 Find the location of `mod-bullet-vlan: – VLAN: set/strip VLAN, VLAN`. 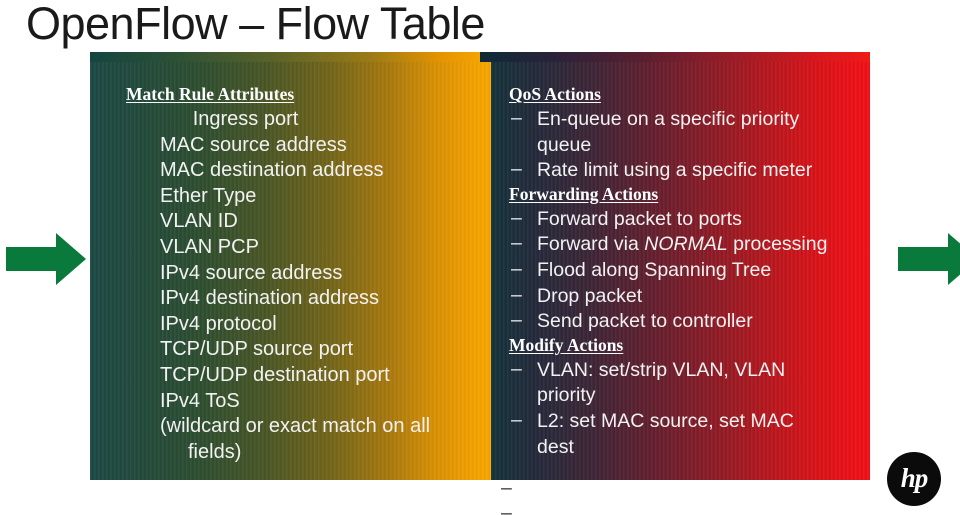

mod-bullet-vlan: – VLAN: set/strip VLAN, VLAN is located at coordinates (680, 371).